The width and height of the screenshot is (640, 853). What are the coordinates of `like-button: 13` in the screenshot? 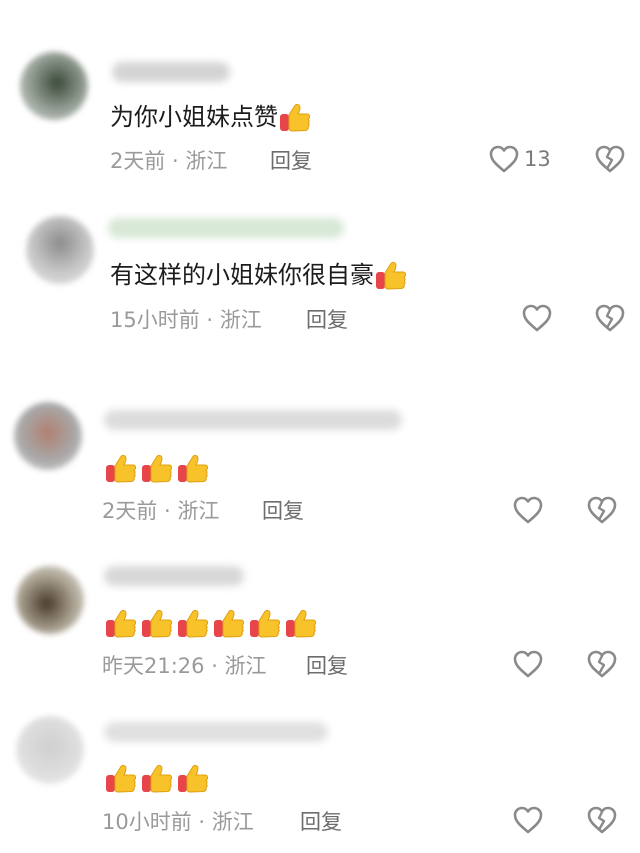 It's located at (519, 159).